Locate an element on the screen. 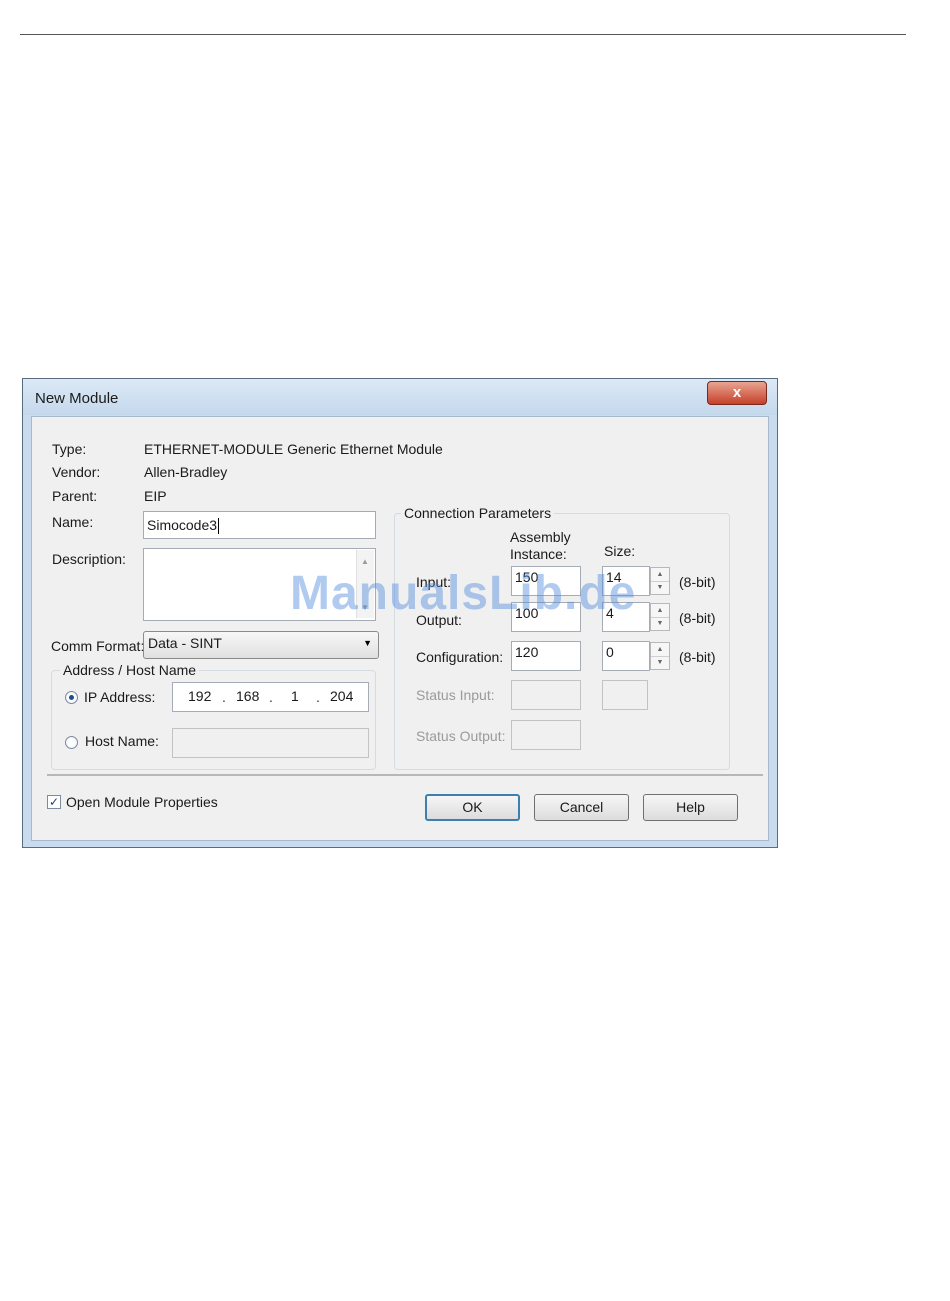  name-input-value: Simocode3 is located at coordinates (182, 525).